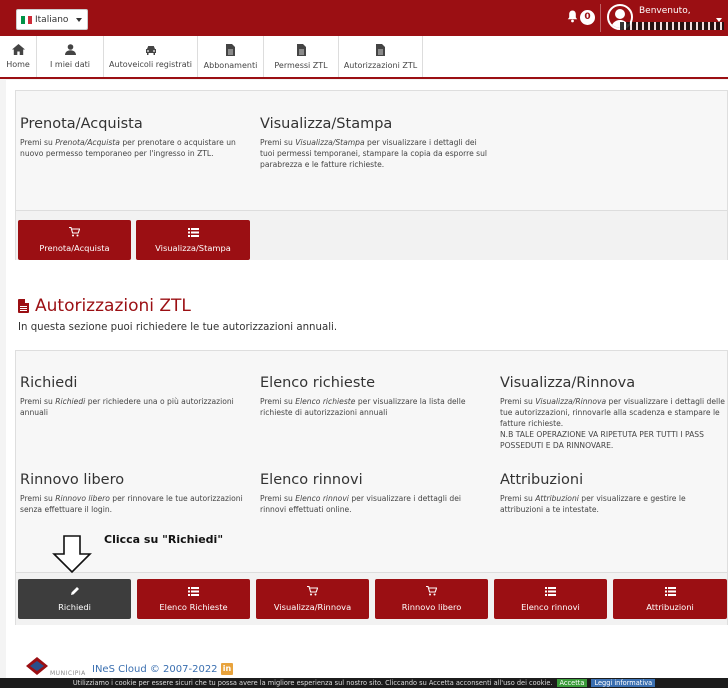 This screenshot has height=688, width=728. What do you see at coordinates (318, 383) in the screenshot?
I see `column-title: Elenco richieste` at bounding box center [318, 383].